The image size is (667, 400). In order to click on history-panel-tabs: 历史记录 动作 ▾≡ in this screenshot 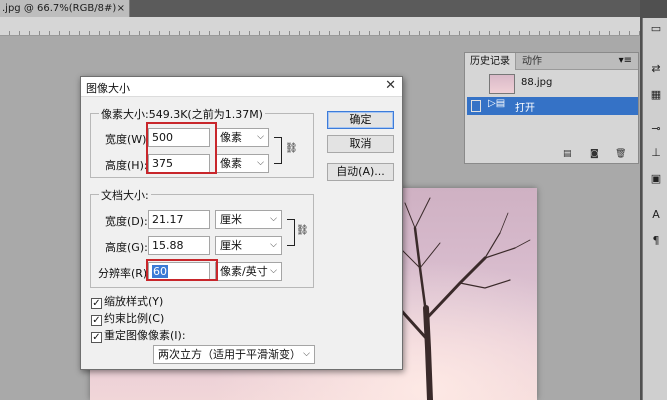, I will do `click(551, 61)`.